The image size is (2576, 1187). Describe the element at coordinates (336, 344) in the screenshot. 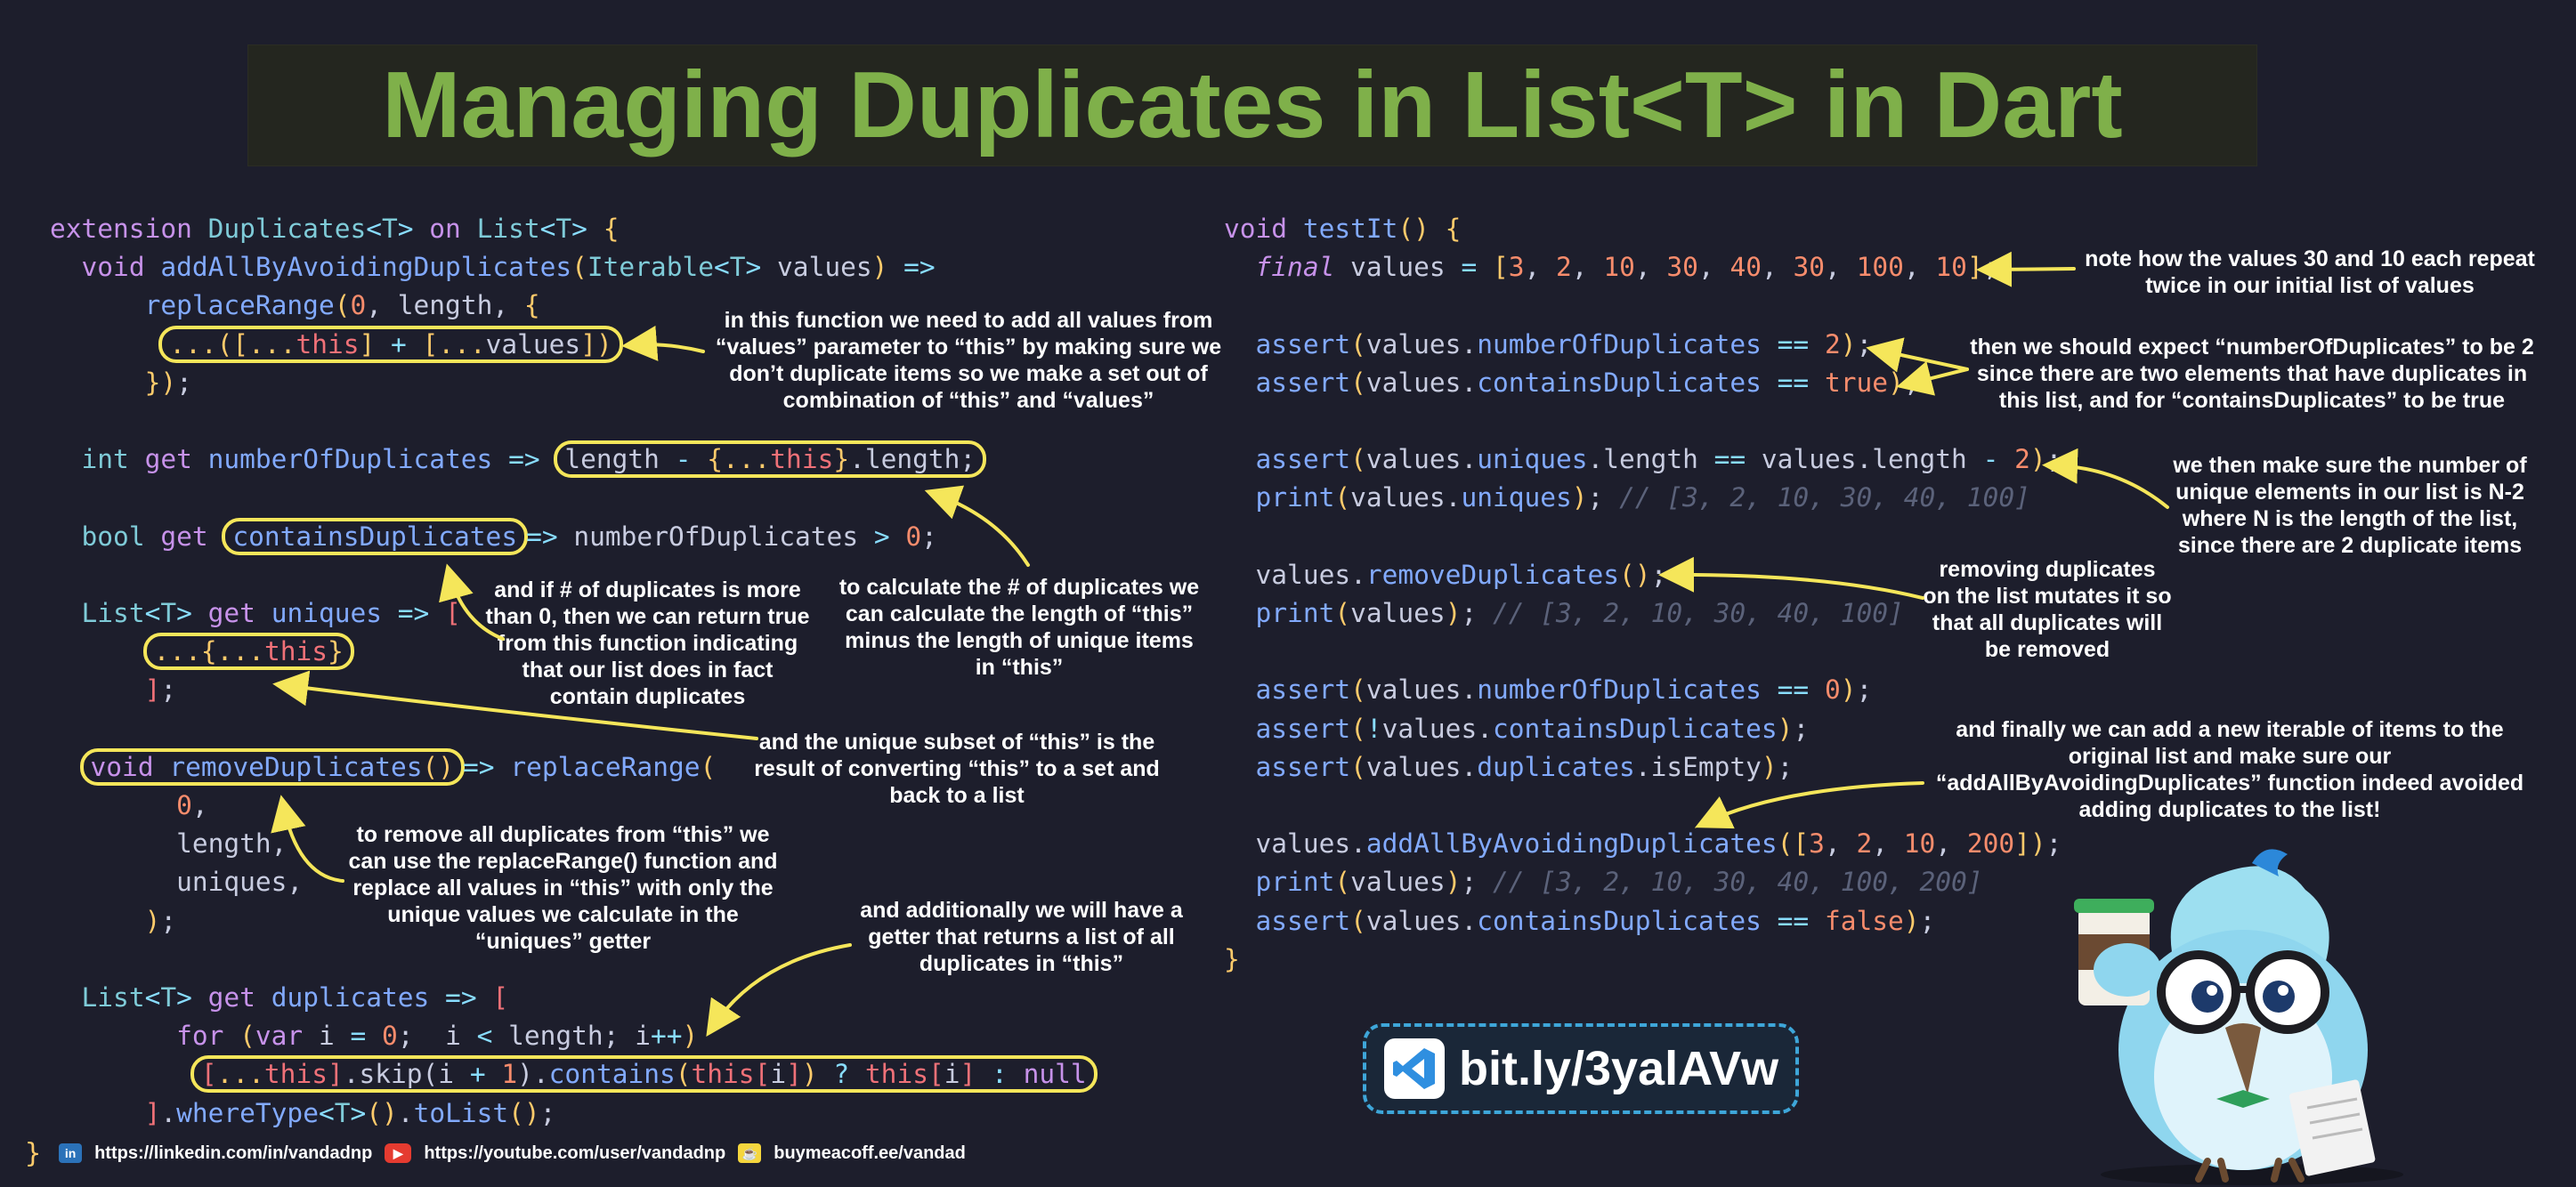

I see `extension-code-line: ...([...this] + [...values])` at that location.